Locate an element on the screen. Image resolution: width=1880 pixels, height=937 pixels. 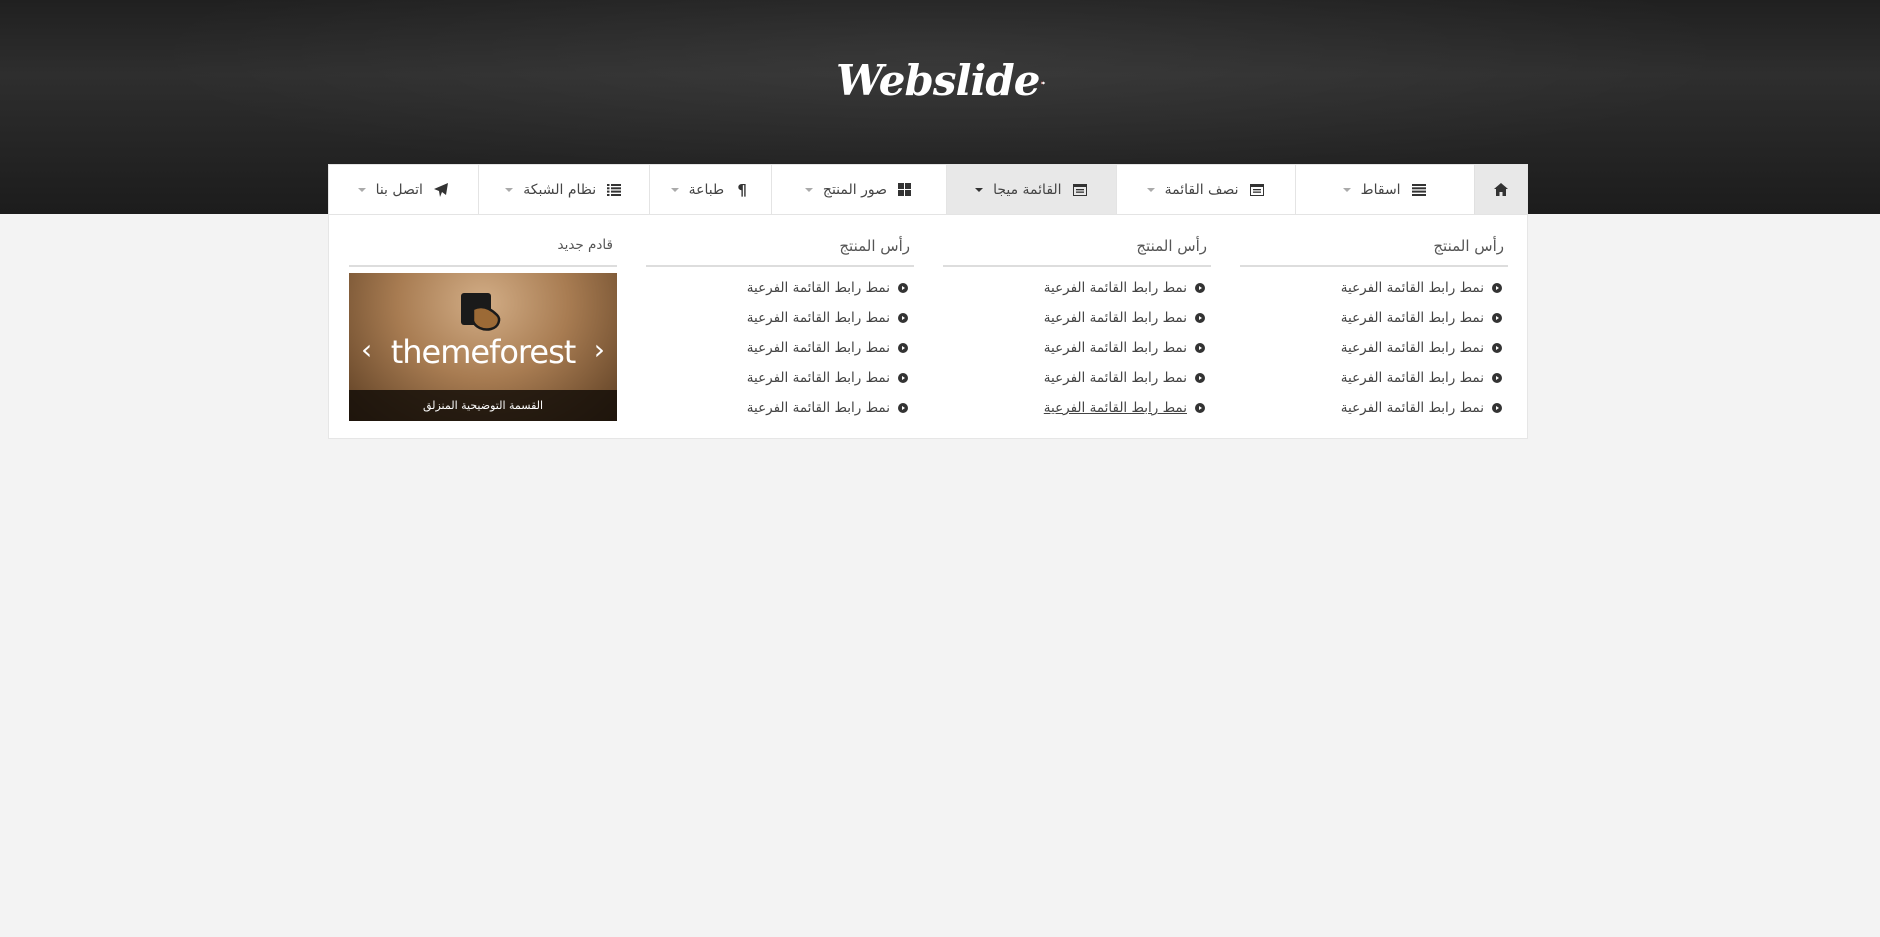
list-ul-icon is located at coordinates (614, 190).